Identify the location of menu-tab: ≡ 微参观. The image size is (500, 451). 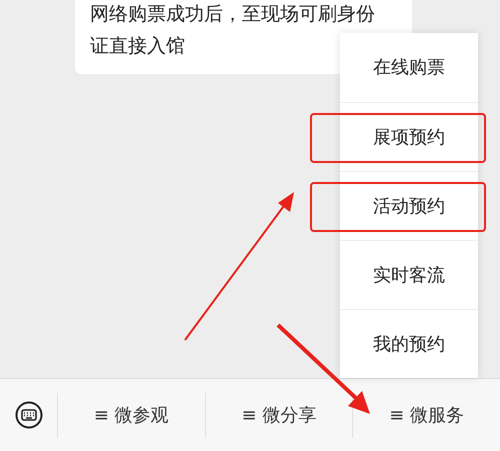
(131, 415).